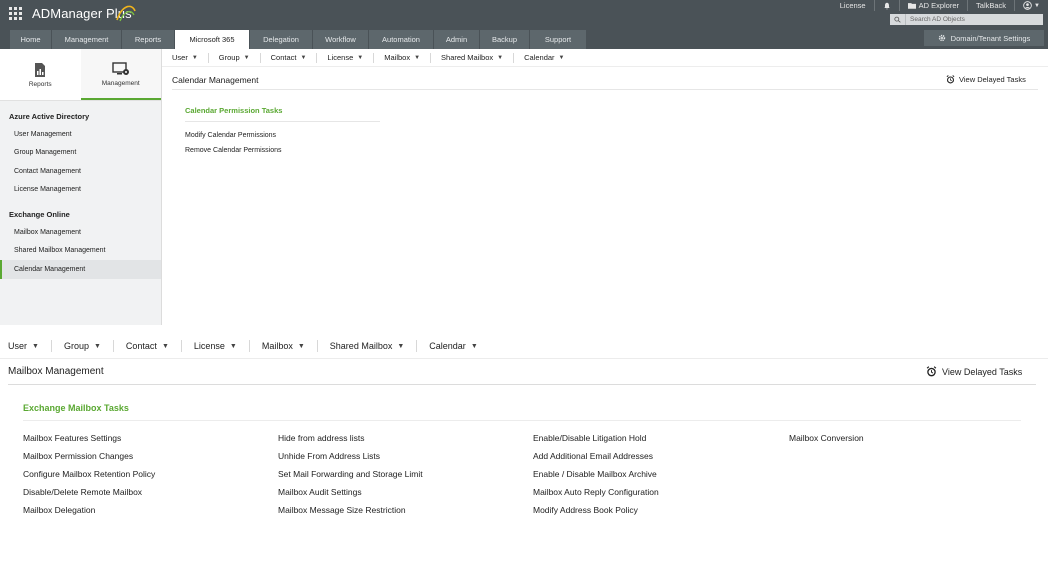  I want to click on brand-arc-icon, so click(126, 13).